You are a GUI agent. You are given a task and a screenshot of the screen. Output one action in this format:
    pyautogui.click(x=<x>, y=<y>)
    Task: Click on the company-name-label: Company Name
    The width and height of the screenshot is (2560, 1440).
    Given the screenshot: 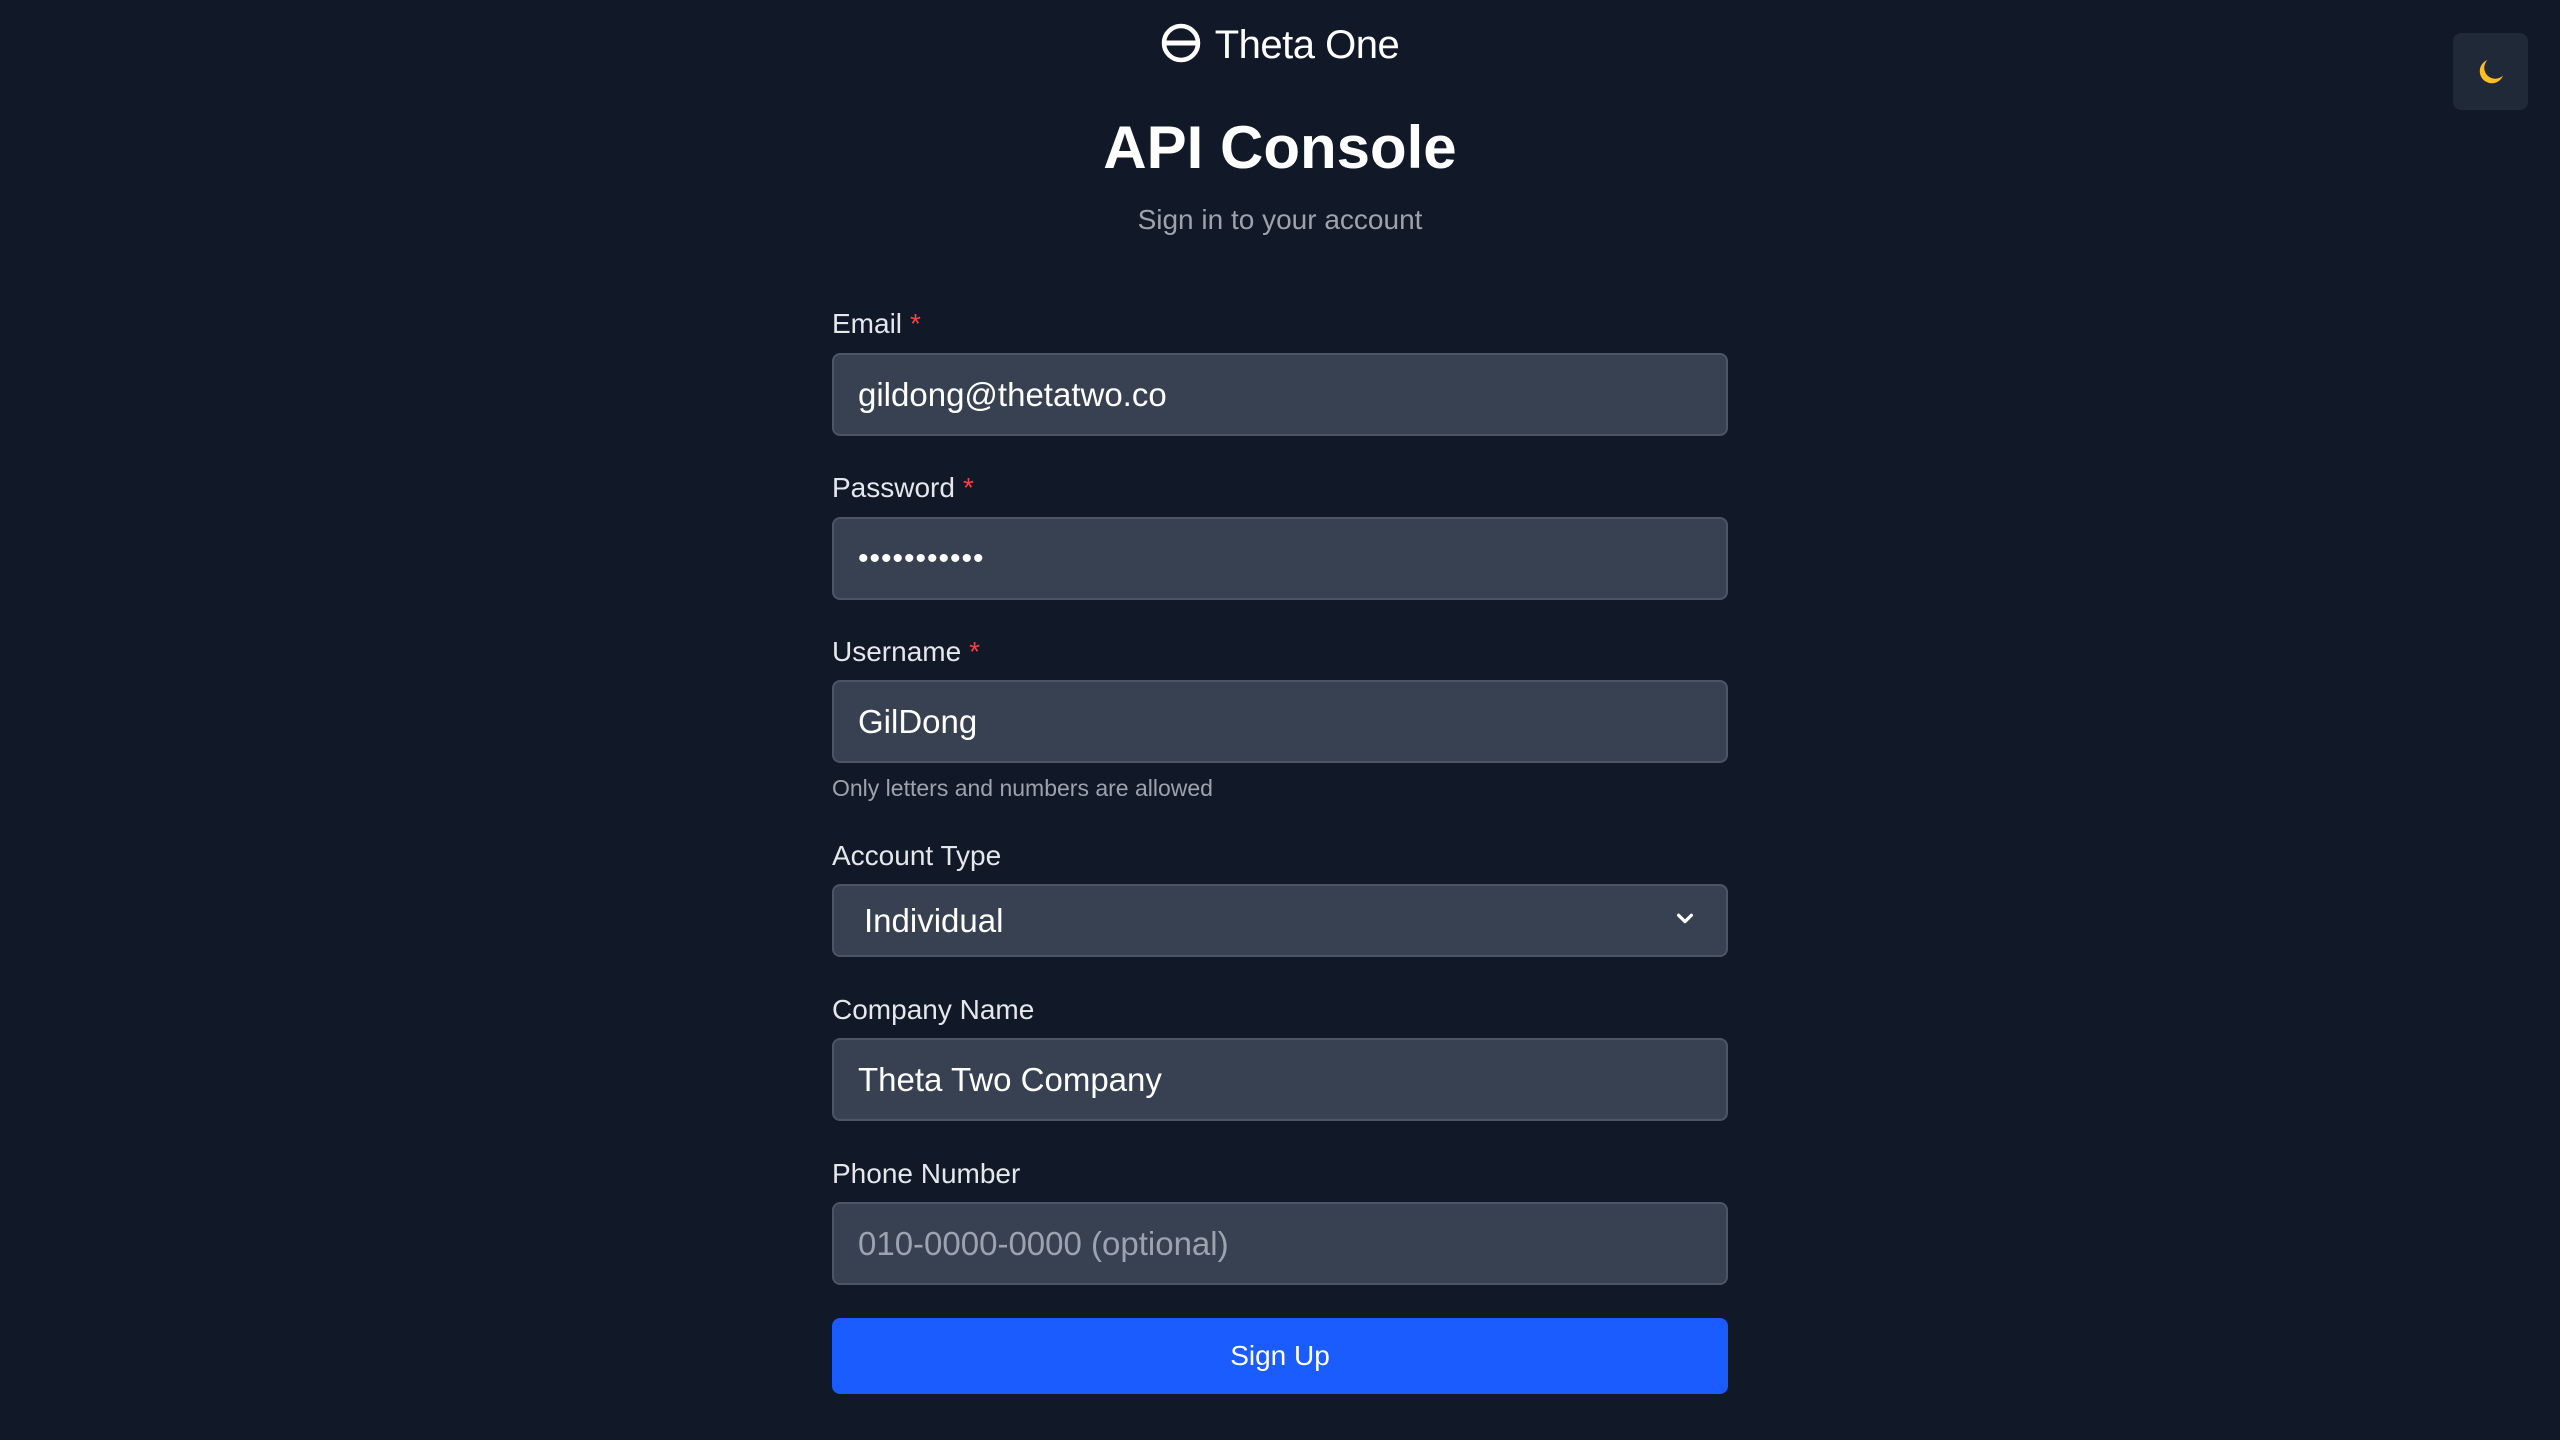 What is the action you would take?
    pyautogui.click(x=933, y=1009)
    